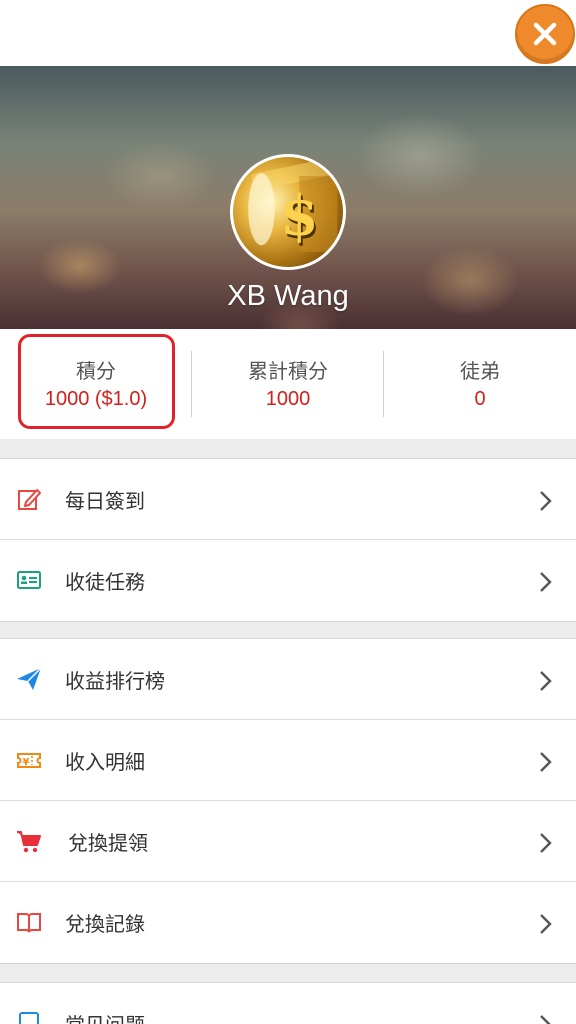  What do you see at coordinates (288, 33) in the screenshot?
I see `top-bar` at bounding box center [288, 33].